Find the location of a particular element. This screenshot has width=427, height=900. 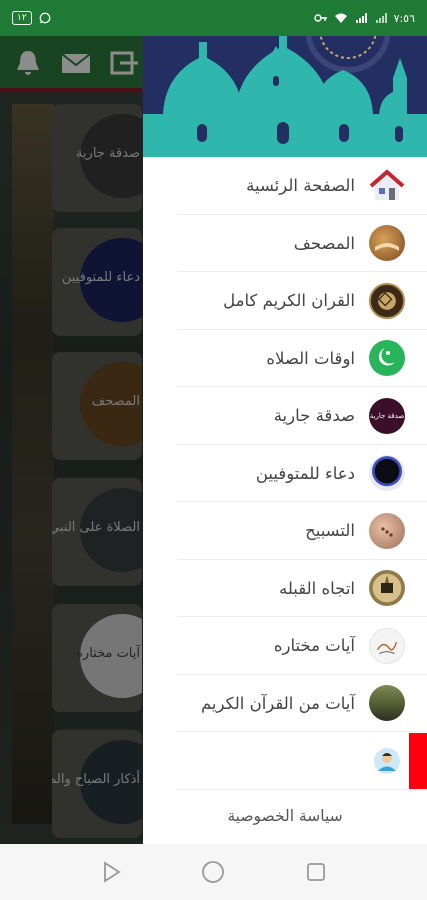

menu-item-qibla: اتجاه القبله is located at coordinates (285, 589).